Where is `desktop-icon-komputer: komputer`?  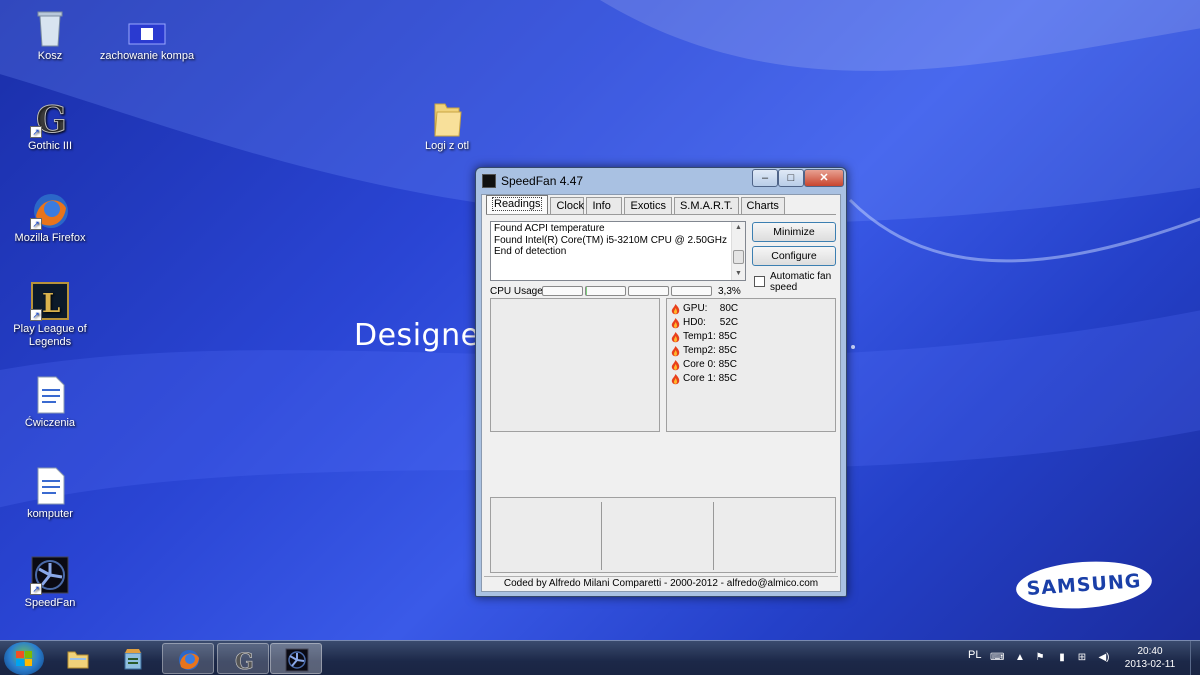 desktop-icon-komputer: komputer is located at coordinates (50, 493).